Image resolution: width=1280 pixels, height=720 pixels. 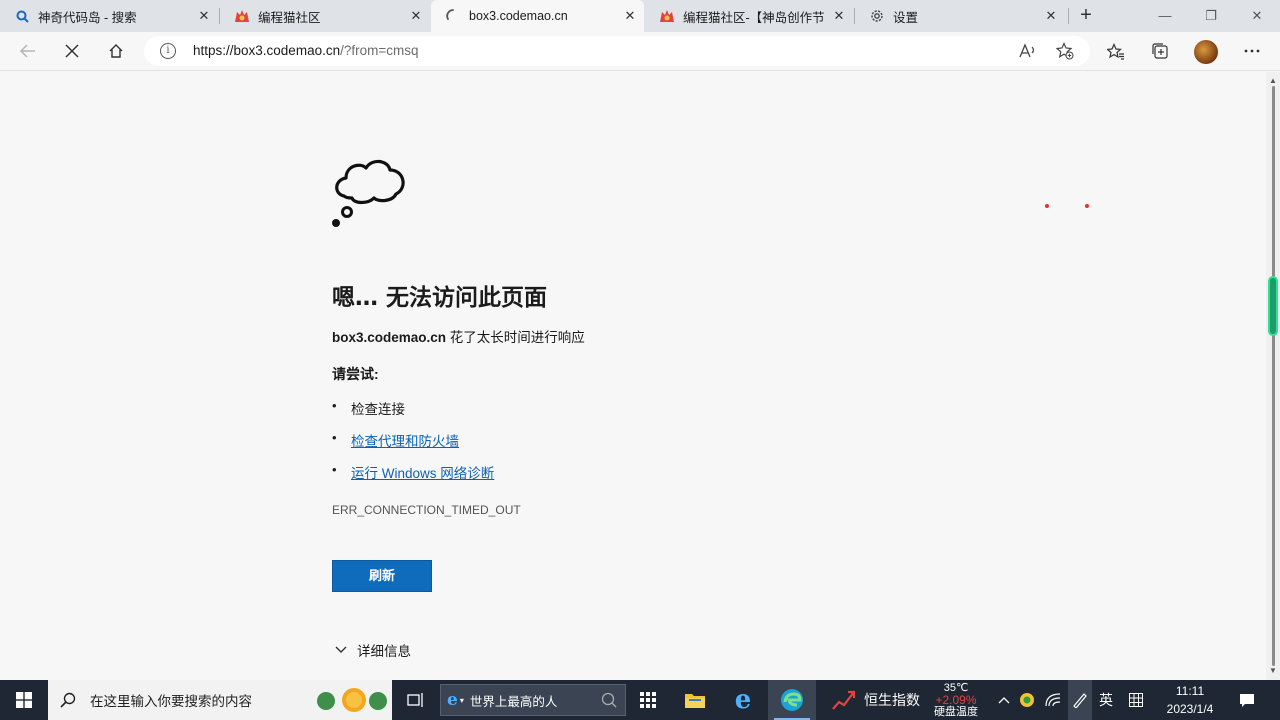 I want to click on page-scrollbar: ▲ ▼, so click(x=1273, y=376).